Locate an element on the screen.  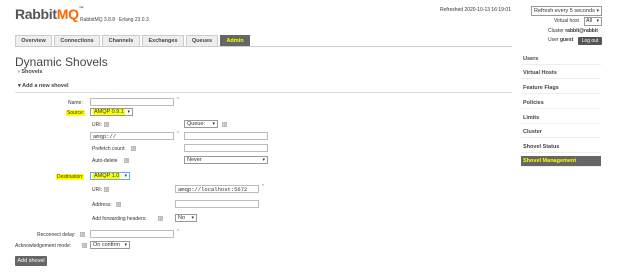
dest-protocol-select: AMQP 1.0 ▾ is located at coordinates (110, 176).